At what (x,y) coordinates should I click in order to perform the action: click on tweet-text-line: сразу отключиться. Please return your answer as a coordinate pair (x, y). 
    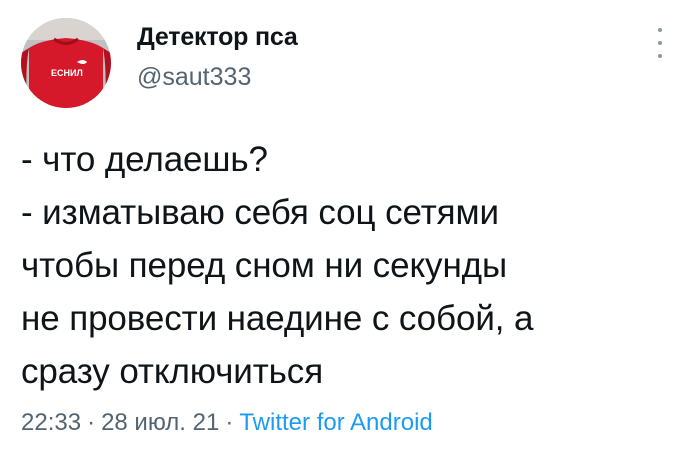
    Looking at the image, I should click on (172, 371).